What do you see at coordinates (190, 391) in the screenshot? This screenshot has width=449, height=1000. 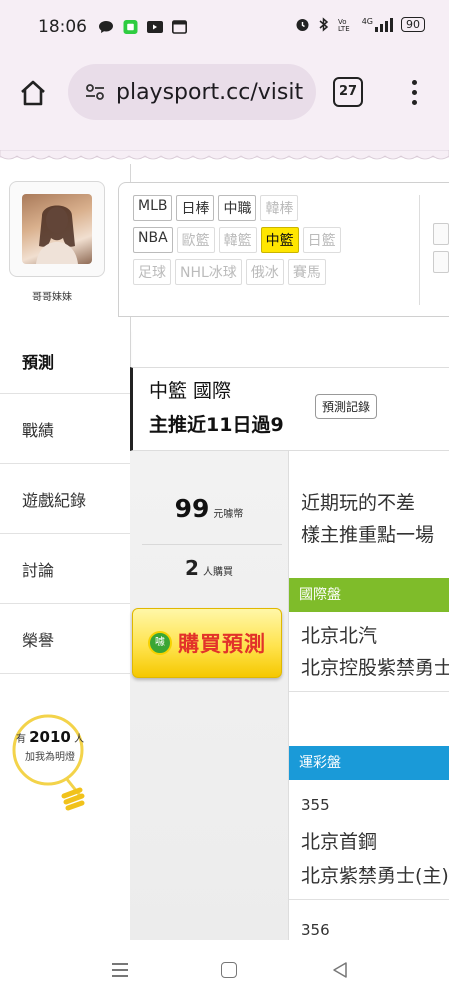 I see `league-title: 中籃 國際` at bounding box center [190, 391].